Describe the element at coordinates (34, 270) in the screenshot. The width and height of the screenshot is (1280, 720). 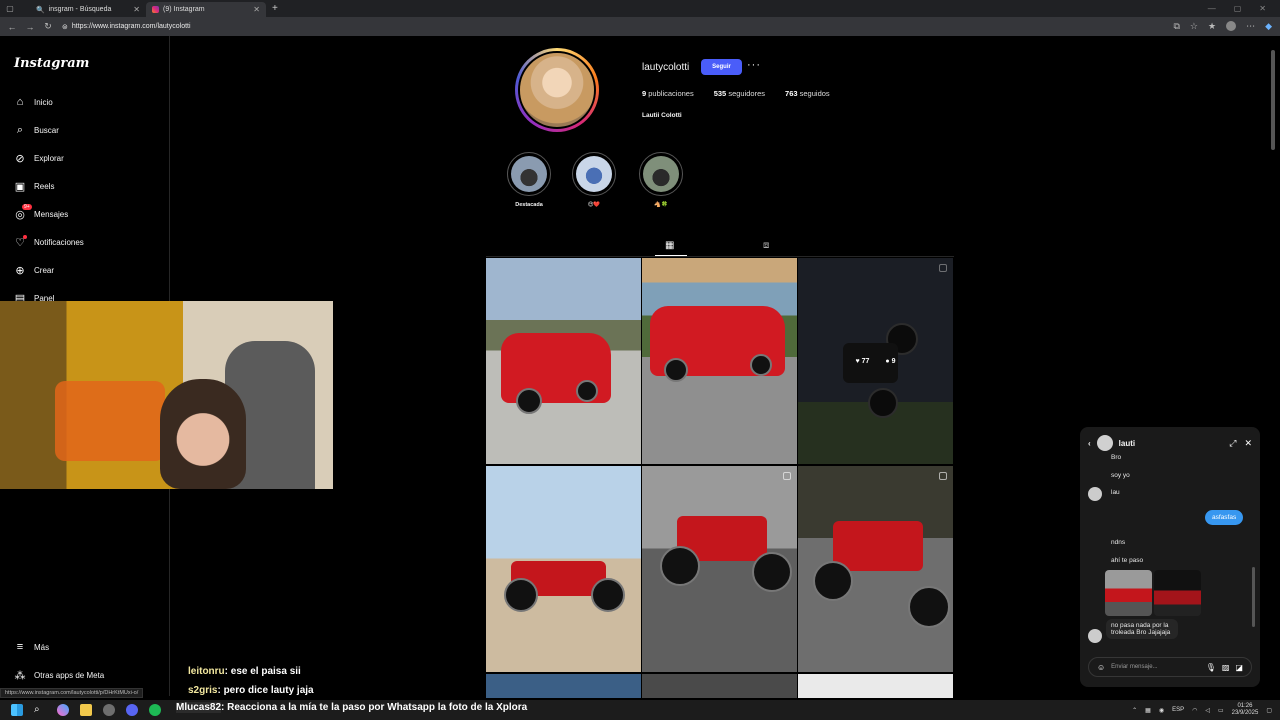
I see `sidebar-item-crear: ⊕ Crear` at that location.